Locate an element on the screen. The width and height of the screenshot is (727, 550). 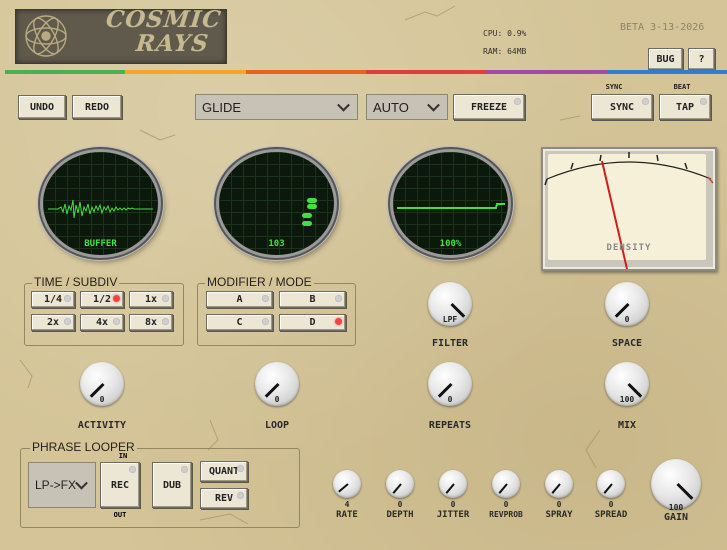
sync-button: SYNC is located at coordinates (622, 107).